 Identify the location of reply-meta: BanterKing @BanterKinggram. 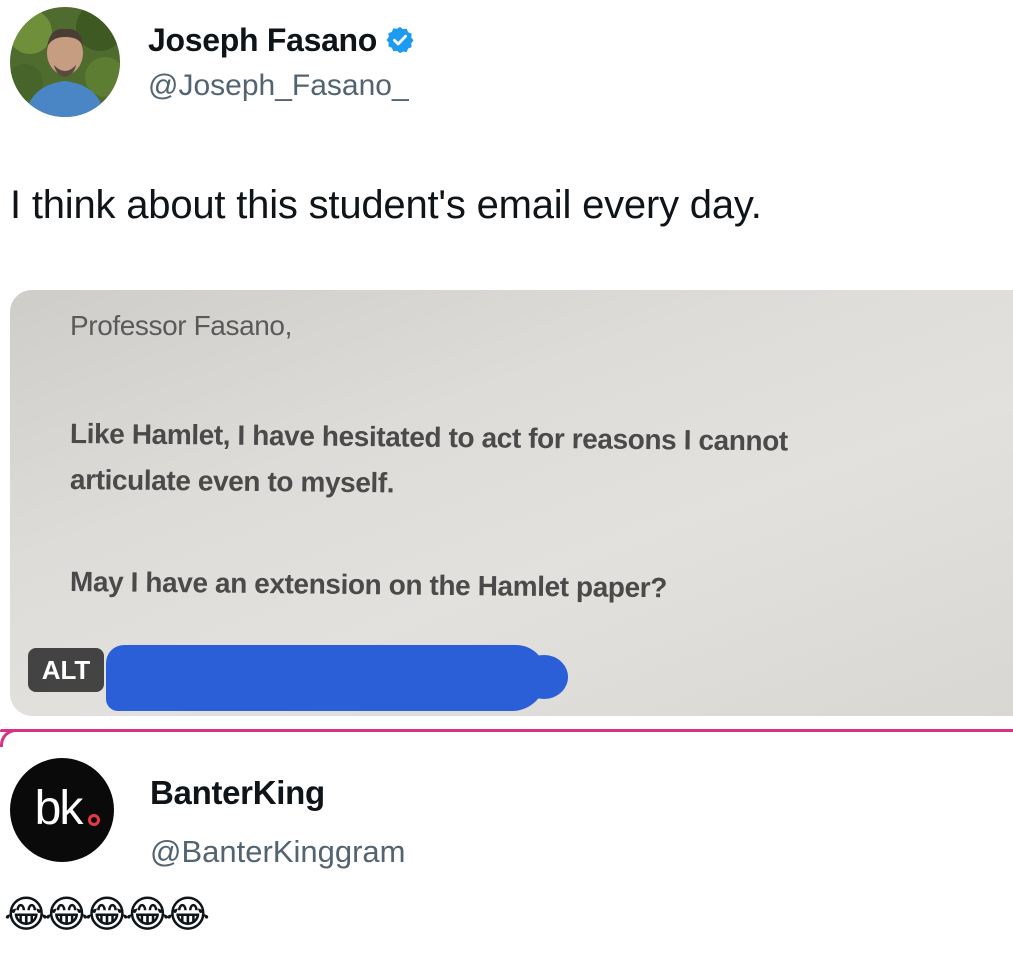
(277, 822).